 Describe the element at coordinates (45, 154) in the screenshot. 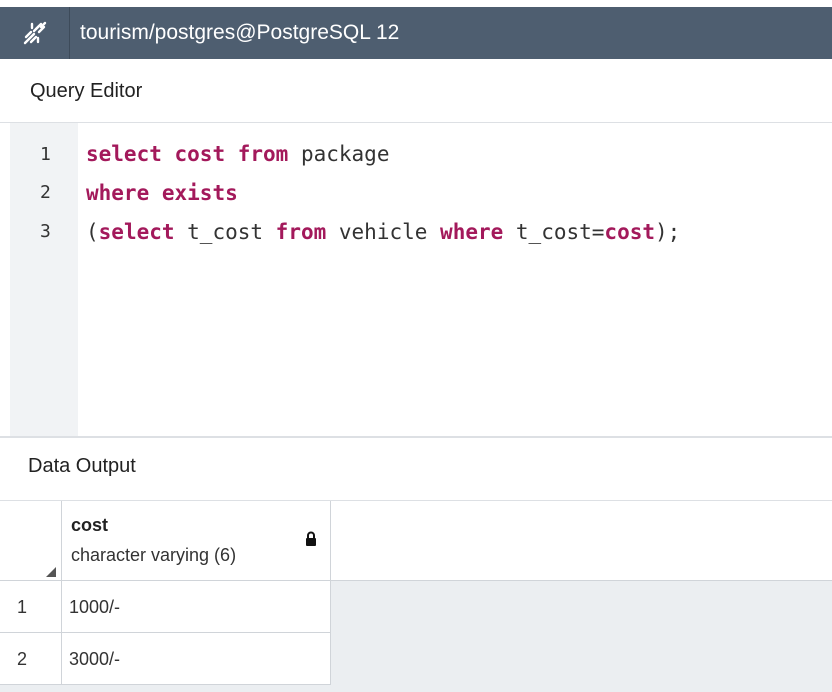

I see `line-number: 1` at that location.